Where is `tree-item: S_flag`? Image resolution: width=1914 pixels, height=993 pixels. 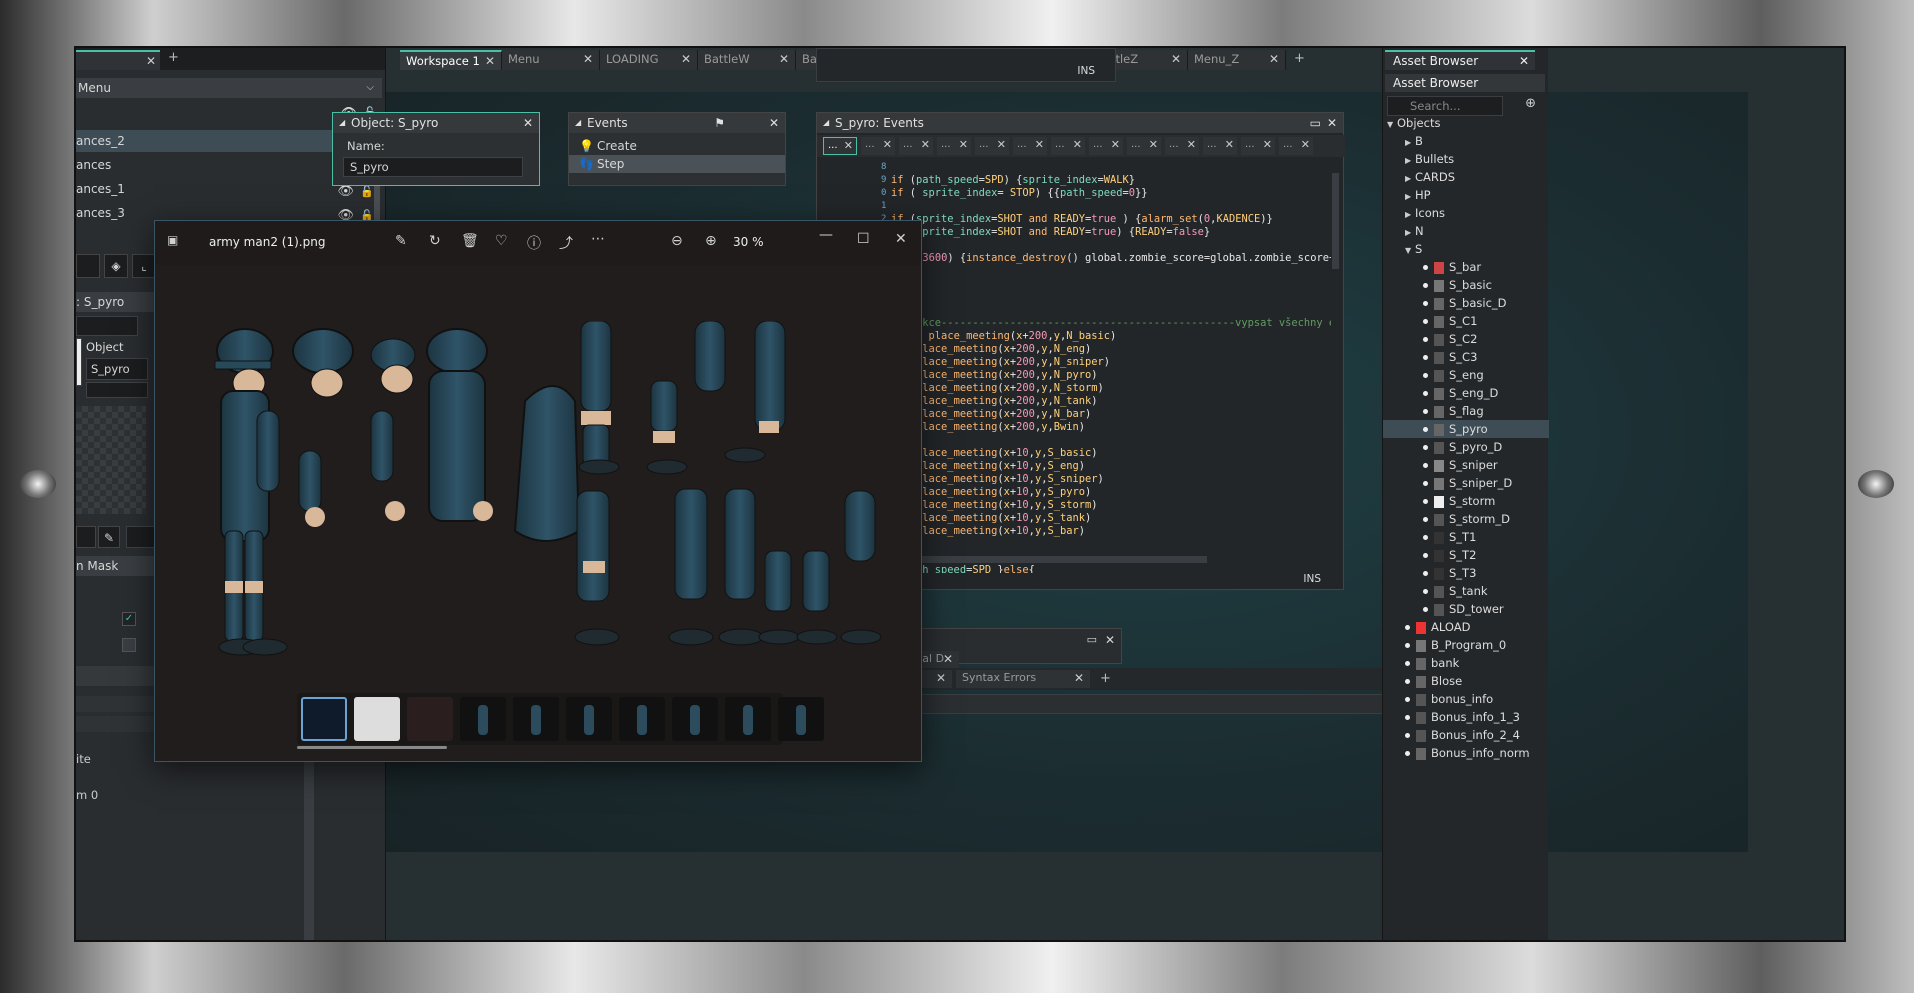 tree-item: S_flag is located at coordinates (1466, 411).